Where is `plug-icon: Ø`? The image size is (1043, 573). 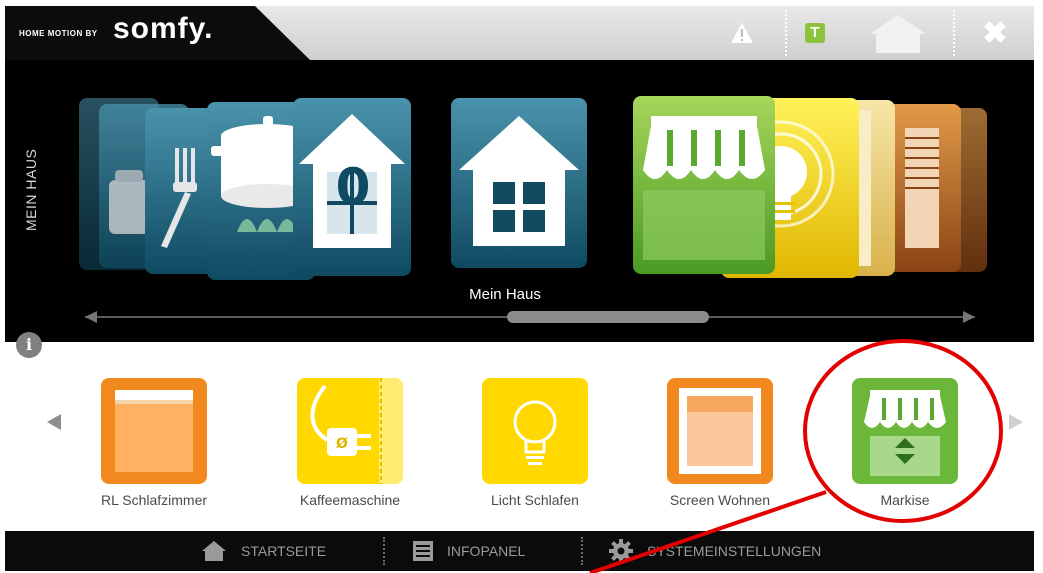 plug-icon: Ø is located at coordinates (350, 431).